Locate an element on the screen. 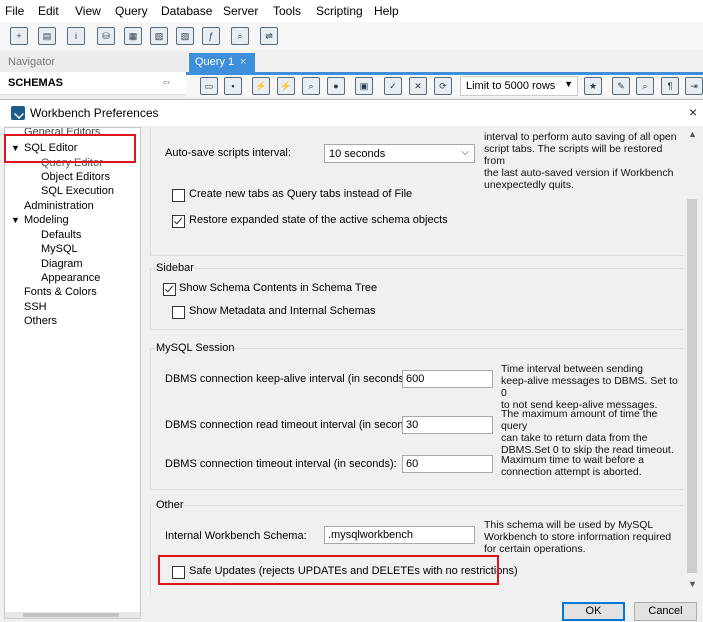 Image resolution: width=703 pixels, height=622 pixels. create-function-icon: ƒ is located at coordinates (211, 36).